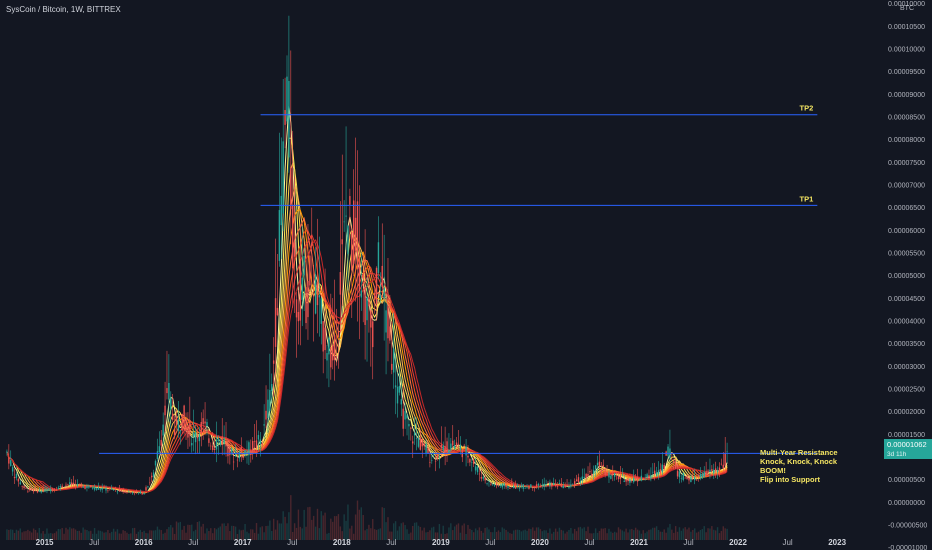  Describe the element at coordinates (144, 542) in the screenshot. I see `x-tick-label: 2016` at that location.